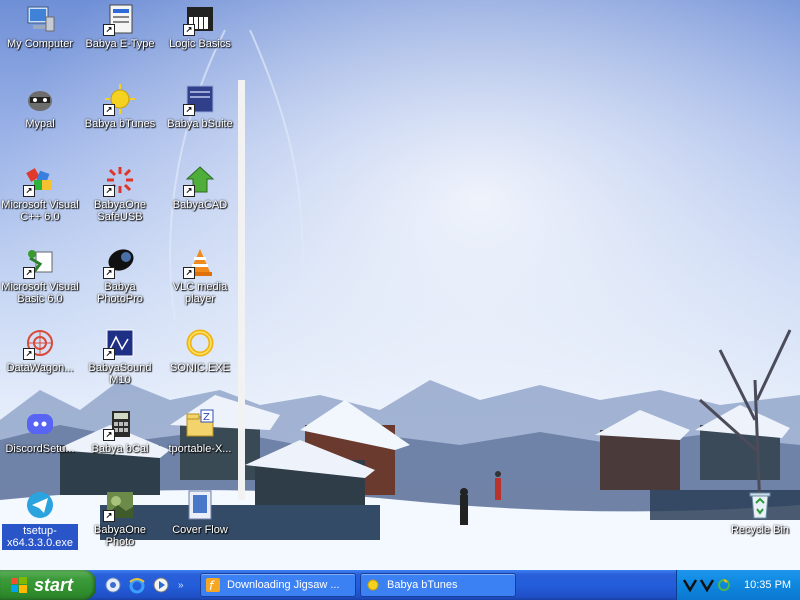 This screenshot has width=800, height=600. Describe the element at coordinates (690, 585) in the screenshot. I see `tray-v-icon` at that location.